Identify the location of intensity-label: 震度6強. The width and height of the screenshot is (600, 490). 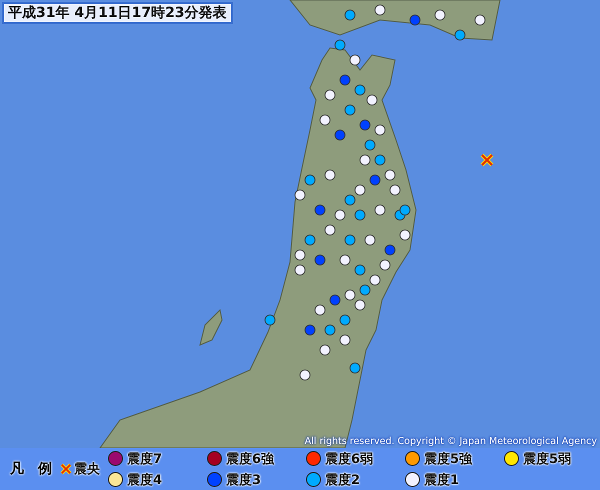
(250, 459).